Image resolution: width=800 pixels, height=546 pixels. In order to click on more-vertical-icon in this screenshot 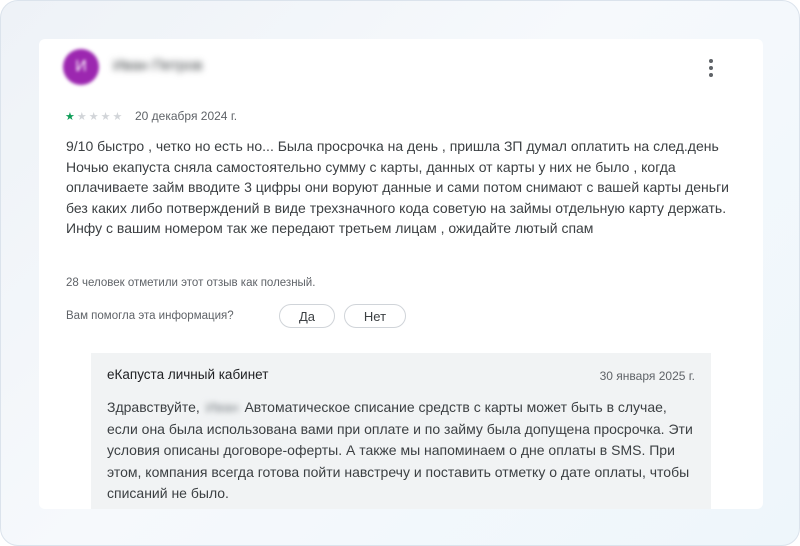, I will do `click(711, 68)`.